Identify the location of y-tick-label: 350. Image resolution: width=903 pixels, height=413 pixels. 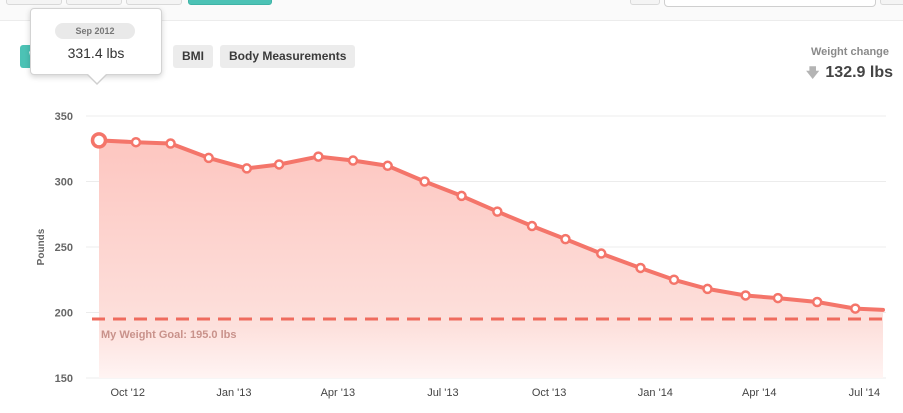
(64, 117).